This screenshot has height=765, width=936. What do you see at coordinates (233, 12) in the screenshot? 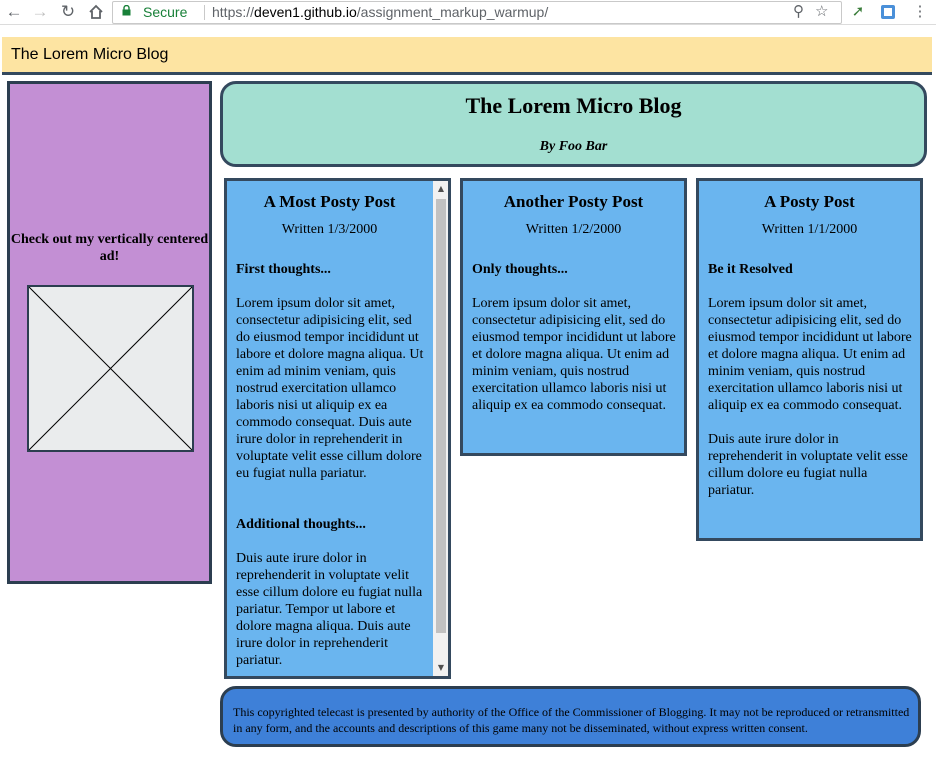
I see `url-scheme: https://` at bounding box center [233, 12].